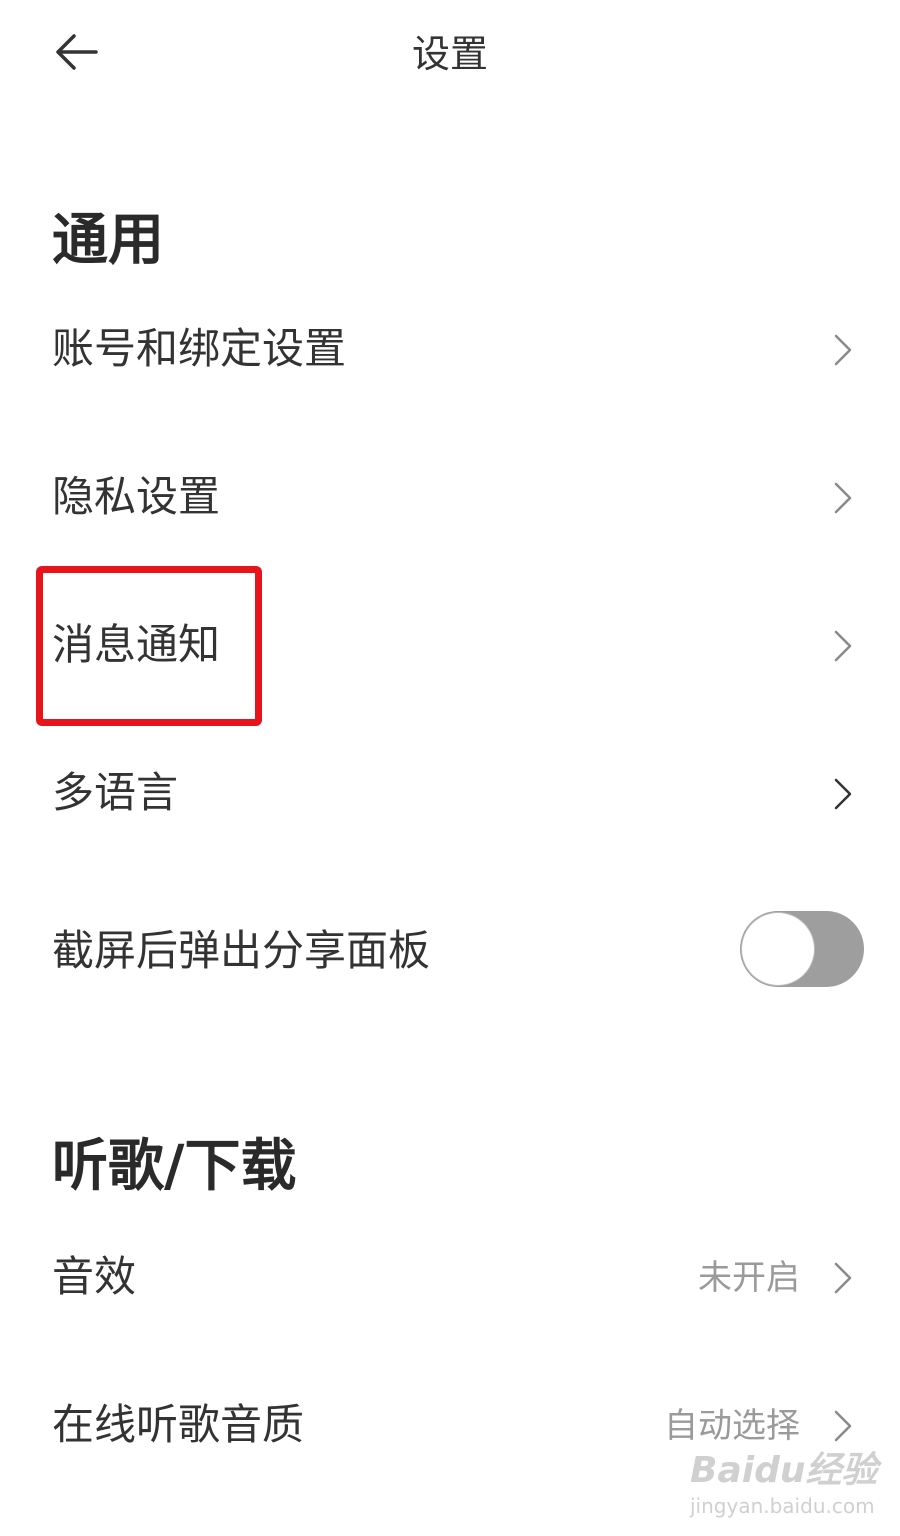 Image resolution: width=900 pixels, height=1536 pixels. I want to click on row-label: 账号和绑定设置, so click(199, 348).